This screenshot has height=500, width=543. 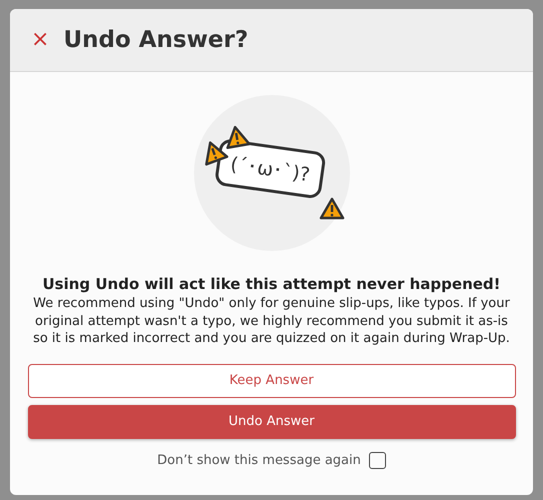 I want to click on undo-button: Undo Answer, so click(x=272, y=421).